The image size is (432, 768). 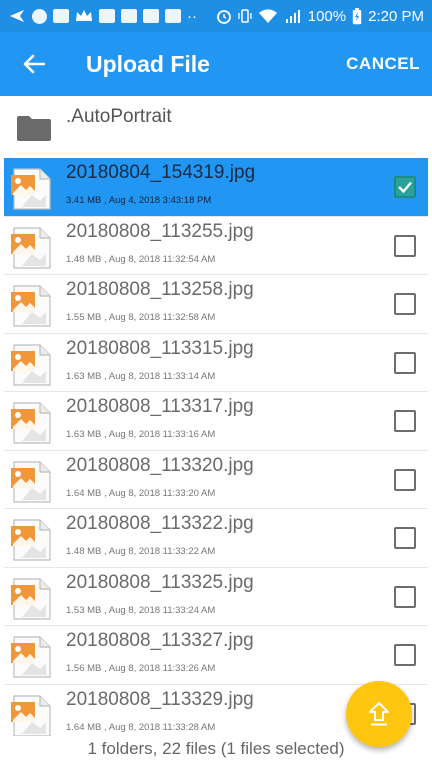 What do you see at coordinates (84, 15) in the screenshot?
I see `crown-icon` at bounding box center [84, 15].